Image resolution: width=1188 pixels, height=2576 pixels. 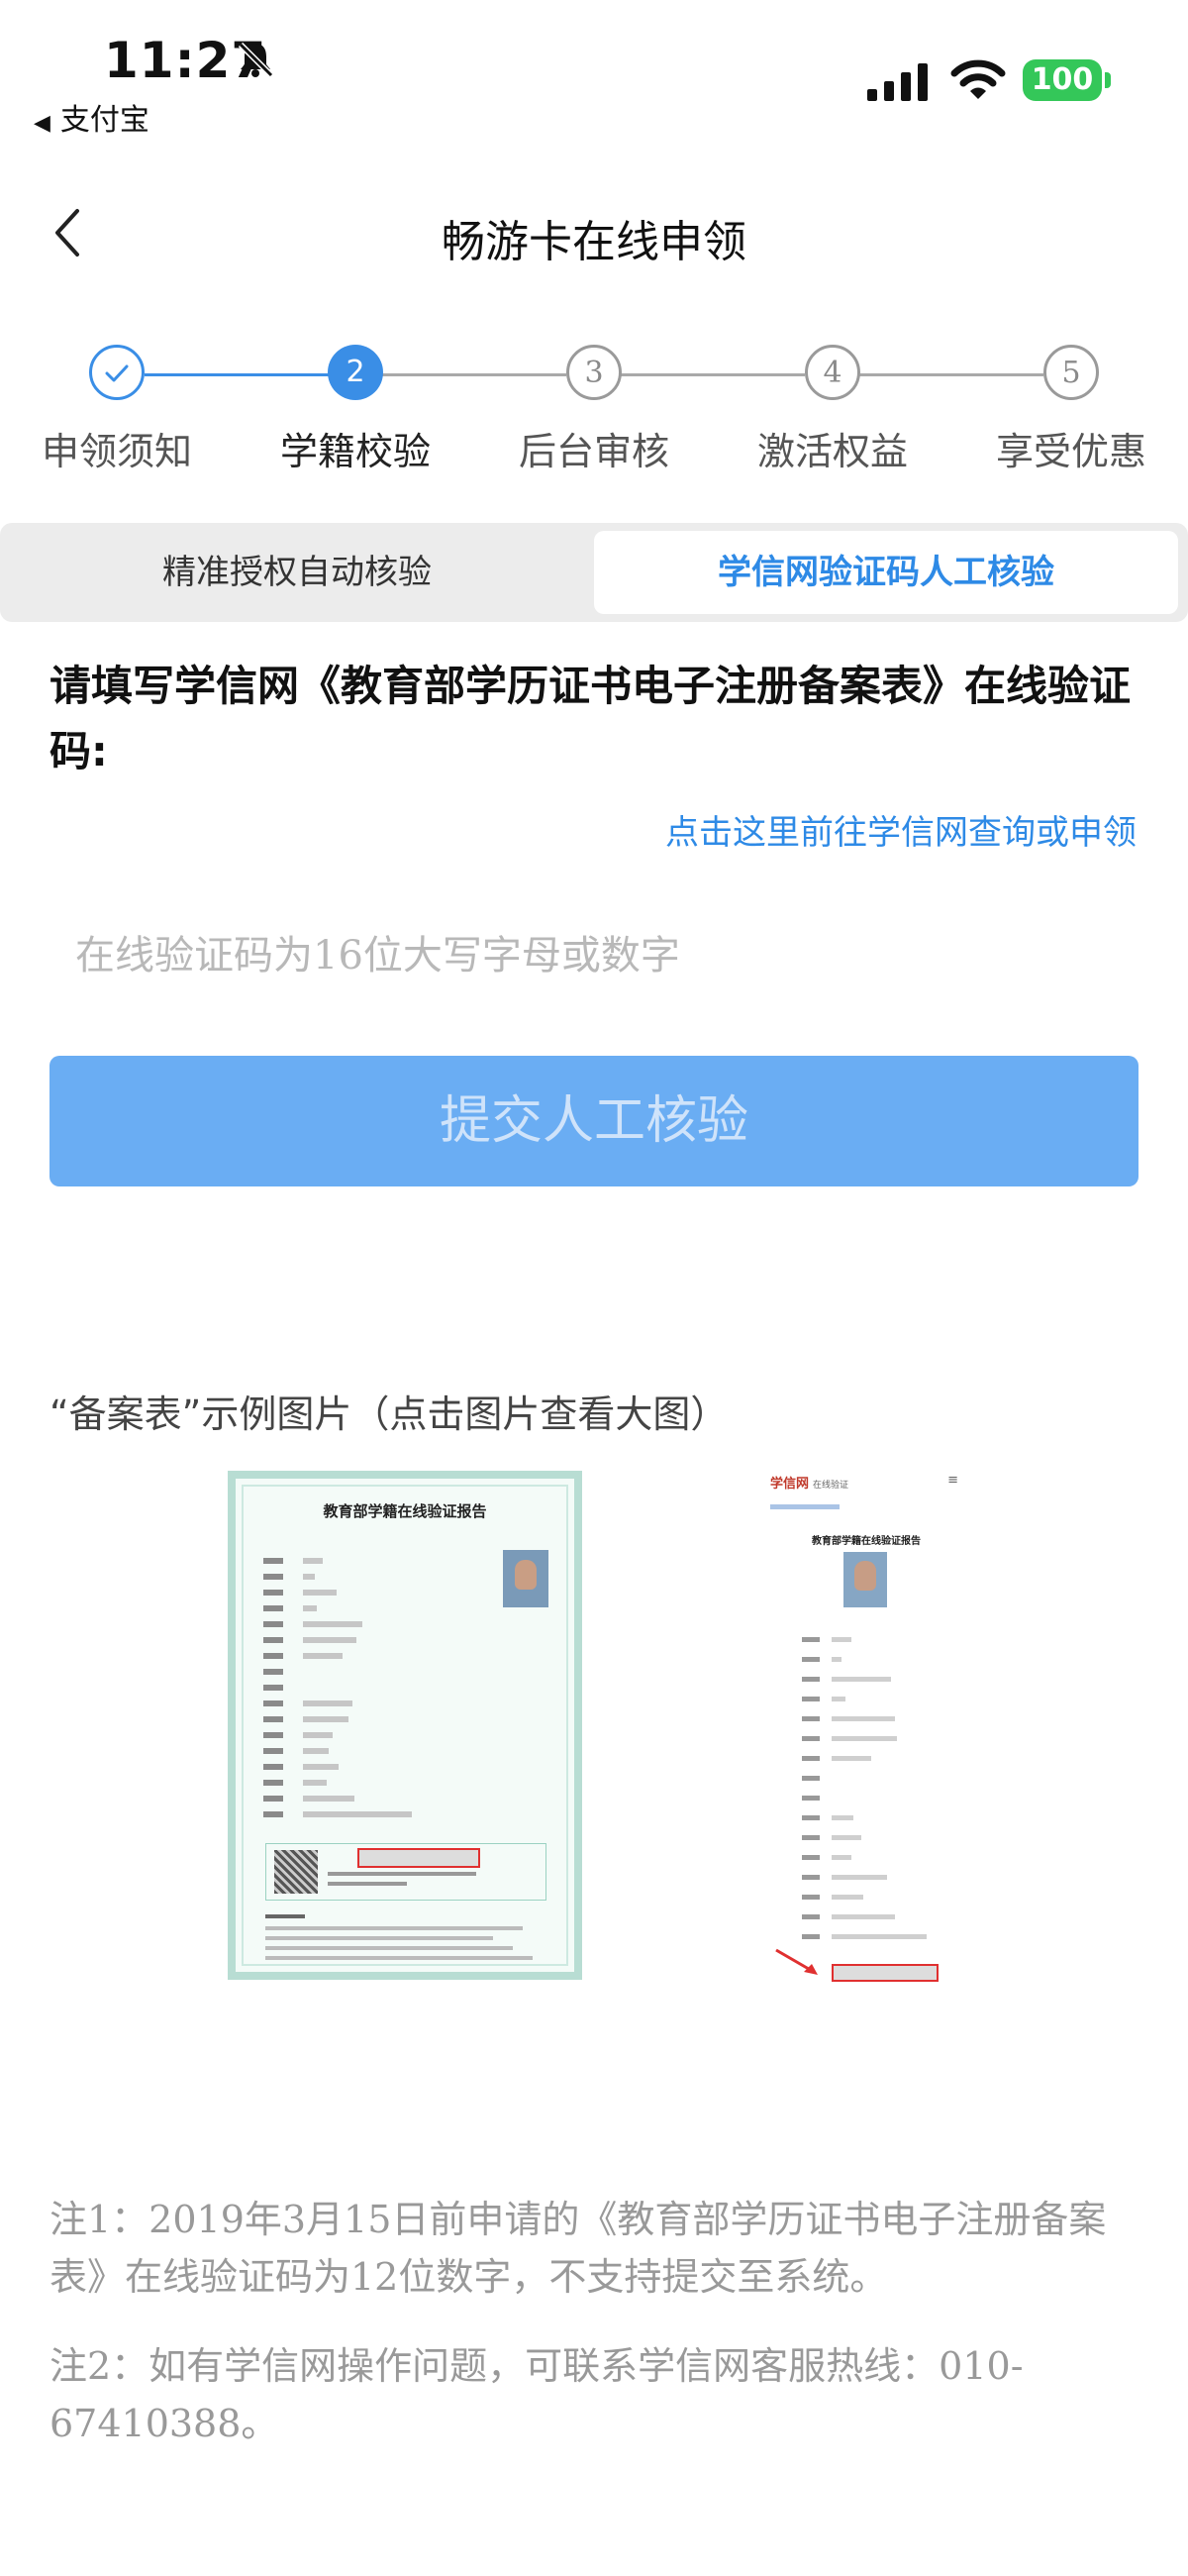 What do you see at coordinates (832, 451) in the screenshot?
I see `step-4-label: 激活权益` at bounding box center [832, 451].